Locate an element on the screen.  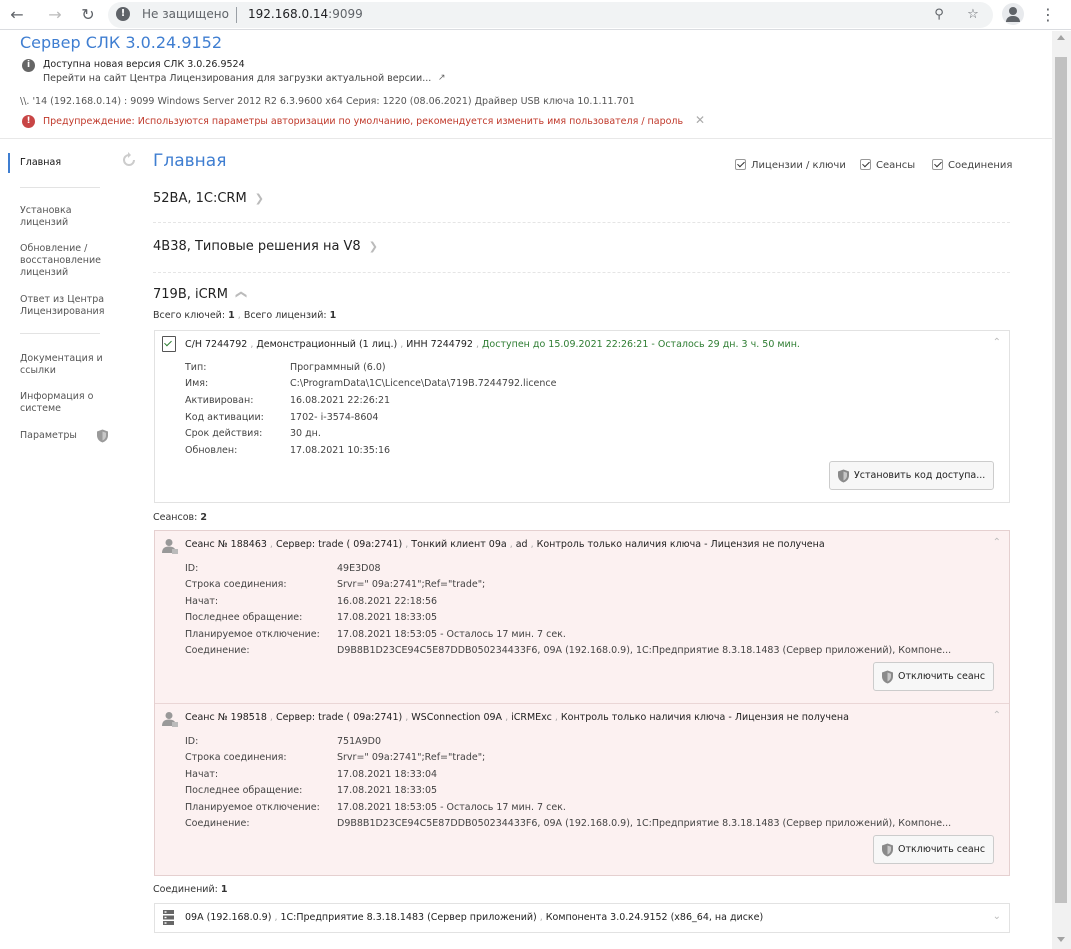
field-value: 751A9D0 is located at coordinates (359, 741).